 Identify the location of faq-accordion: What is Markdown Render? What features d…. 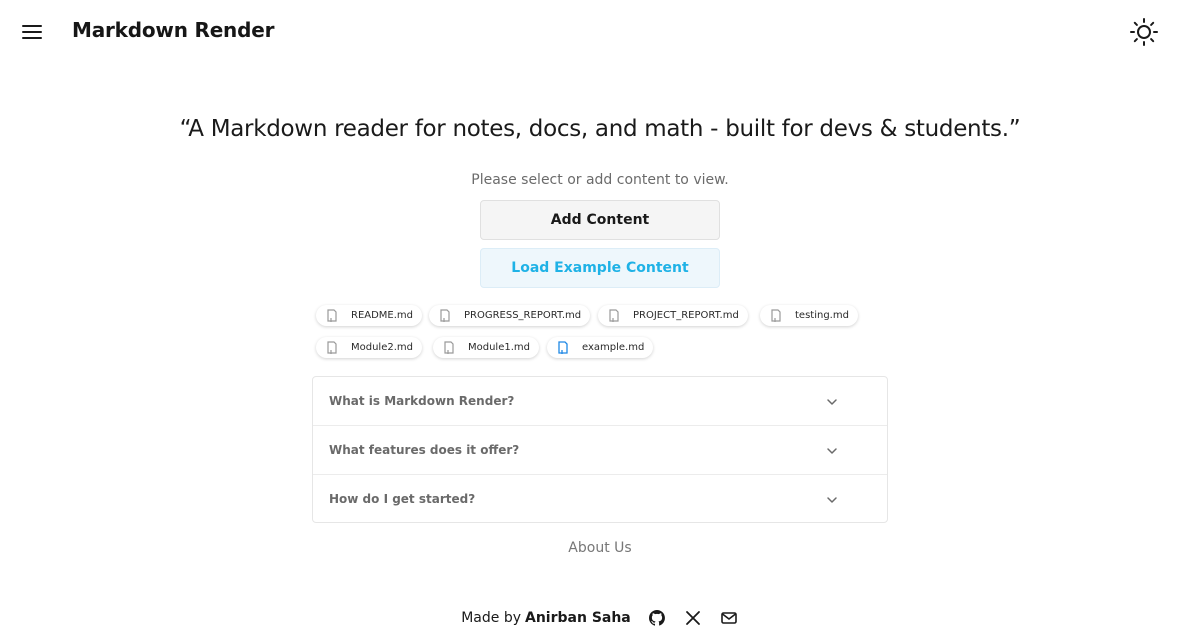
(600, 449).